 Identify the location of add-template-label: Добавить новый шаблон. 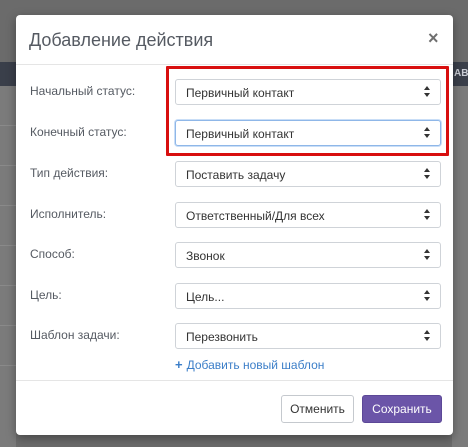
(255, 365).